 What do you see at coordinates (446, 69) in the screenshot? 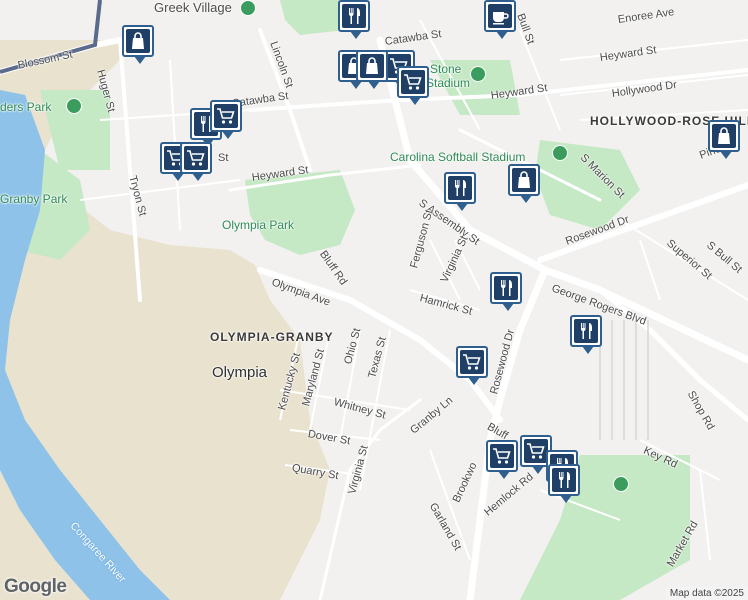
I see `label-stone-stadium-1: Stone` at bounding box center [446, 69].